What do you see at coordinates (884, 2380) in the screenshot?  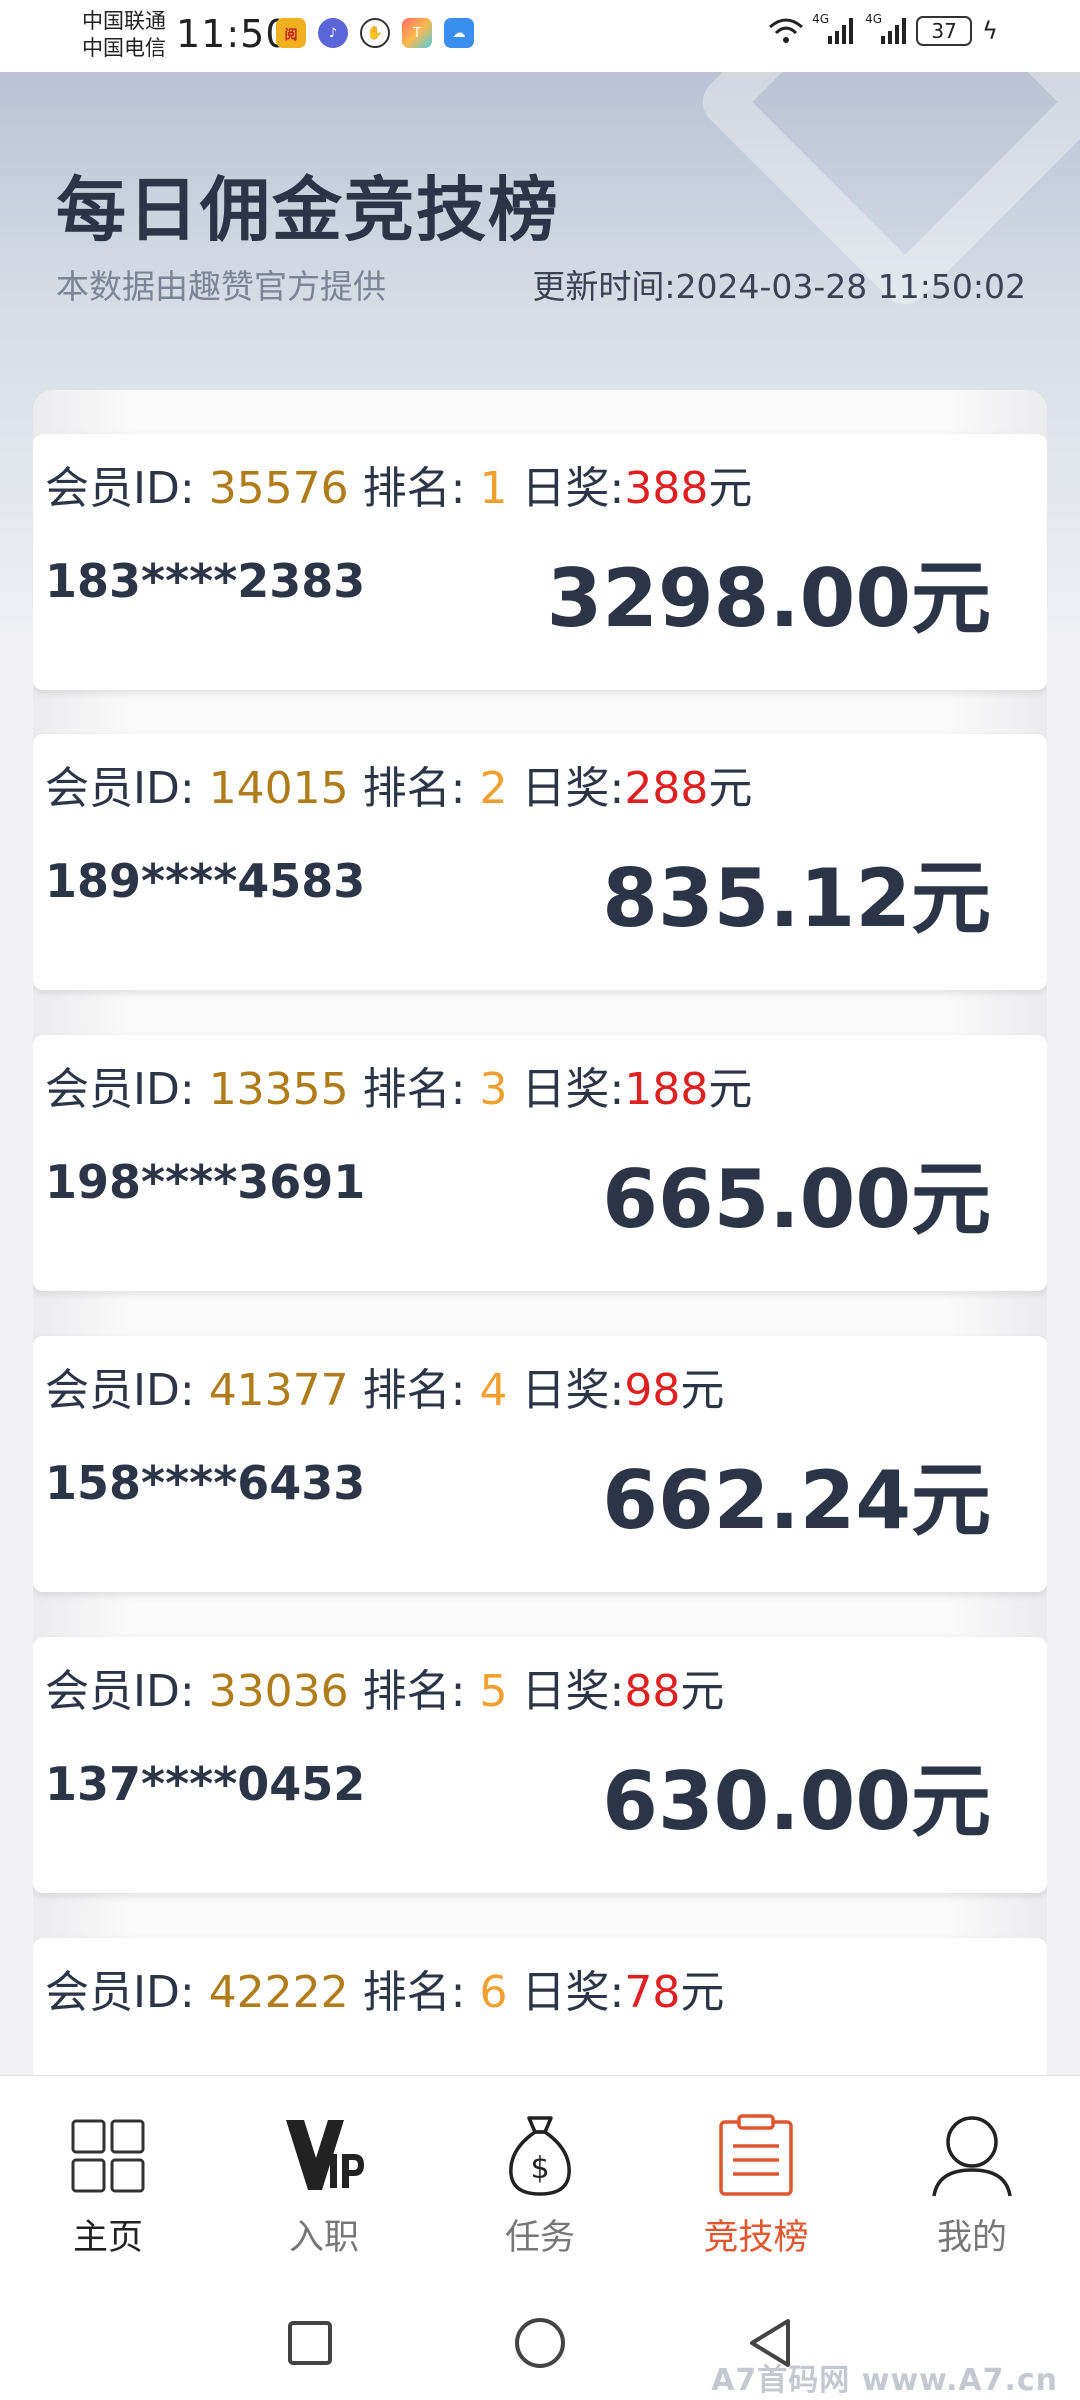 I see `watermark: A7首码网 www.A7.cn` at bounding box center [884, 2380].